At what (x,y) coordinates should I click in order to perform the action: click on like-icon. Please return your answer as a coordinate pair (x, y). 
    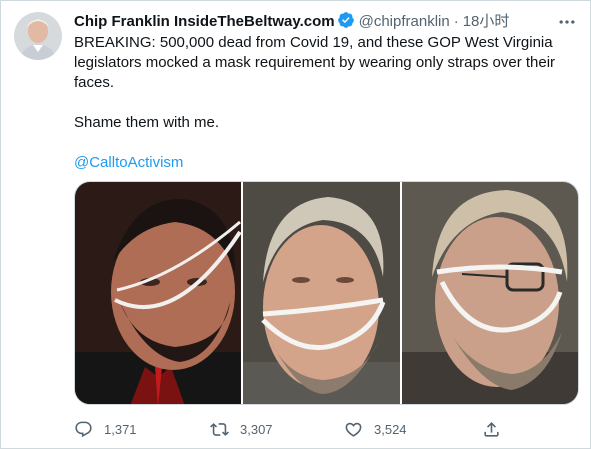
    Looking at the image, I should click on (353, 429).